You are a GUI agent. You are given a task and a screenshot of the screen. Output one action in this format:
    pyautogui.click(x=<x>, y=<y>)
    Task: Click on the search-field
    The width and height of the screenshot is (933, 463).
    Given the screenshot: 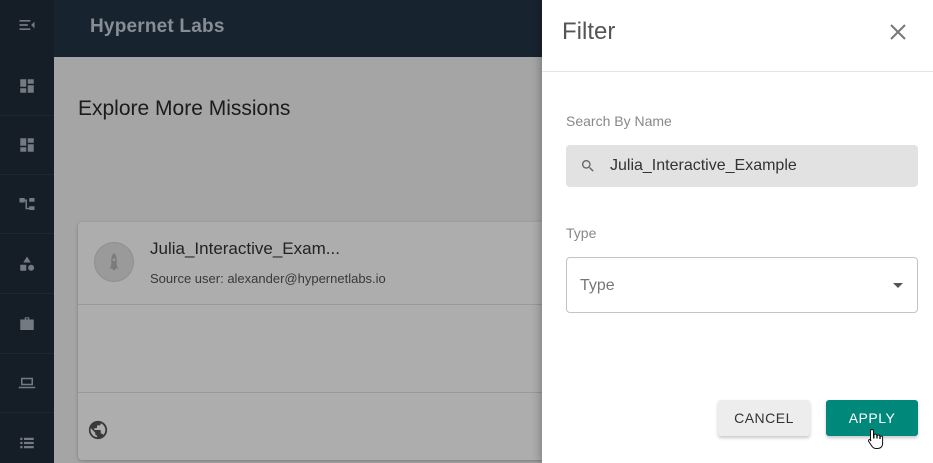 What is the action you would take?
    pyautogui.click(x=742, y=166)
    